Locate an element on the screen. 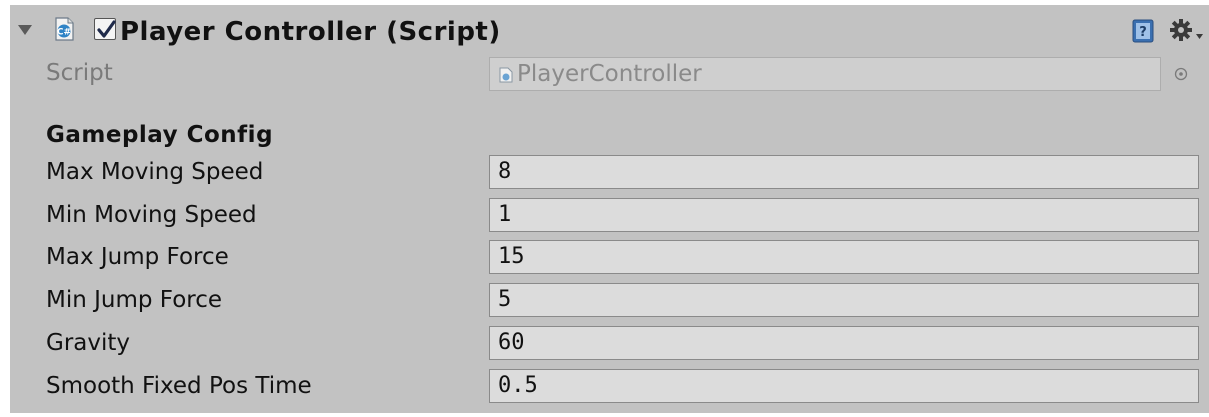 Image resolution: width=1209 pixels, height=417 pixels. field-label-min-jump-force: Min Jump Force is located at coordinates (134, 300).